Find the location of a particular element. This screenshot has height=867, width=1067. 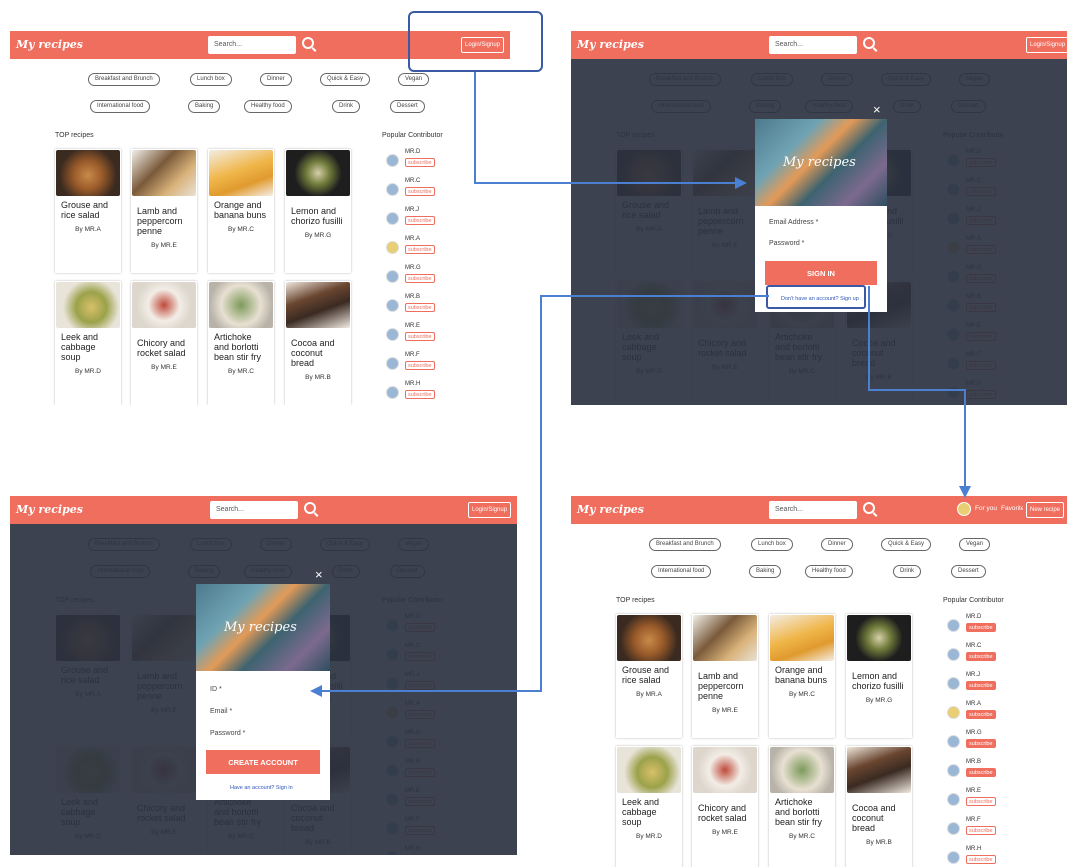

create-account-button: CREATE ACCOUNT is located at coordinates (263, 762).